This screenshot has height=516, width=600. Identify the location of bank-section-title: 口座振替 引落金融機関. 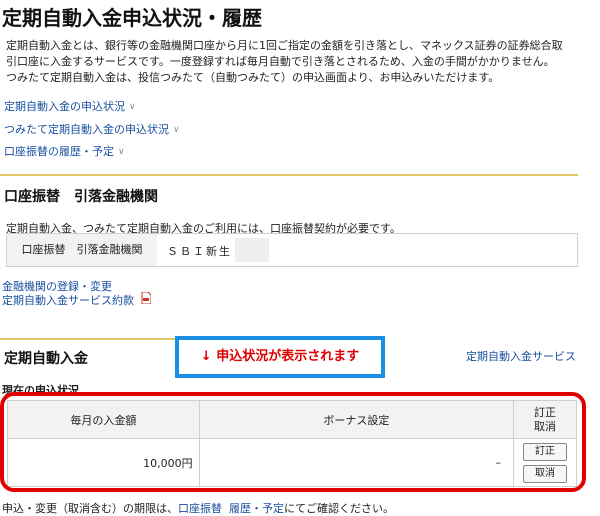
(81, 197).